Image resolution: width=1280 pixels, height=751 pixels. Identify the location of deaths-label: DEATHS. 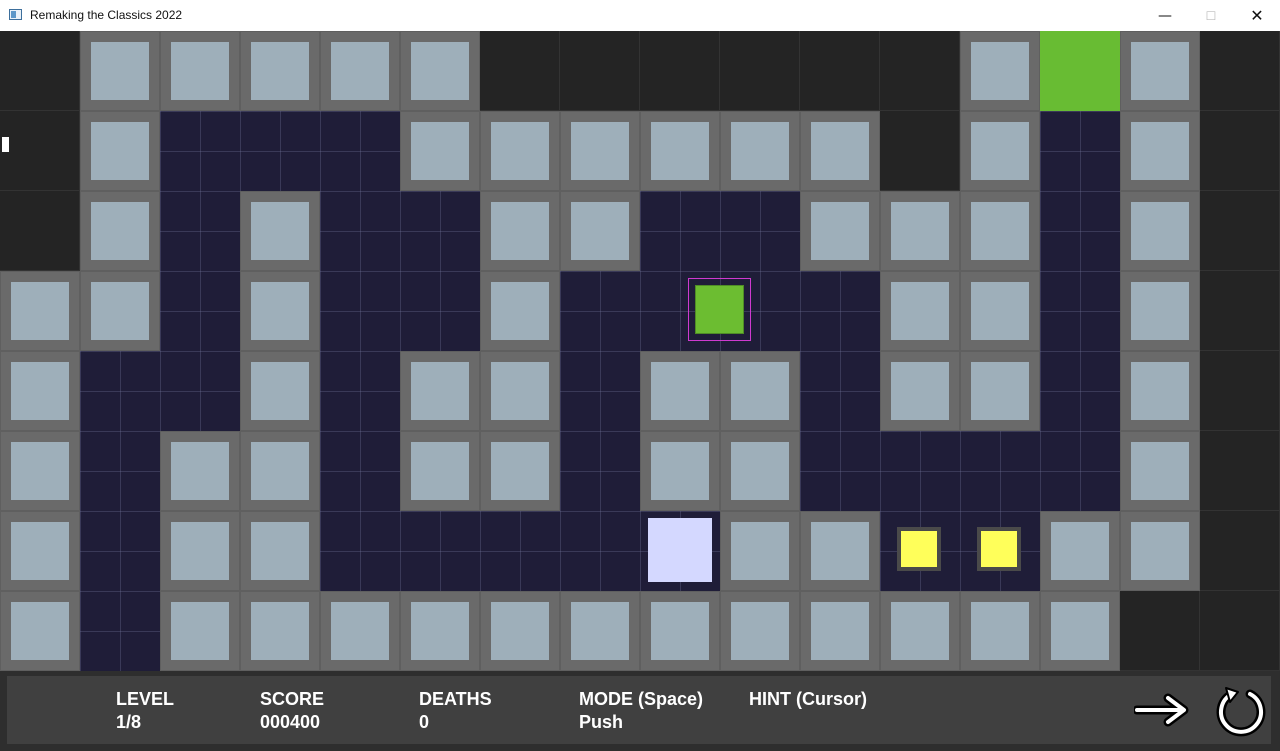
(455, 699).